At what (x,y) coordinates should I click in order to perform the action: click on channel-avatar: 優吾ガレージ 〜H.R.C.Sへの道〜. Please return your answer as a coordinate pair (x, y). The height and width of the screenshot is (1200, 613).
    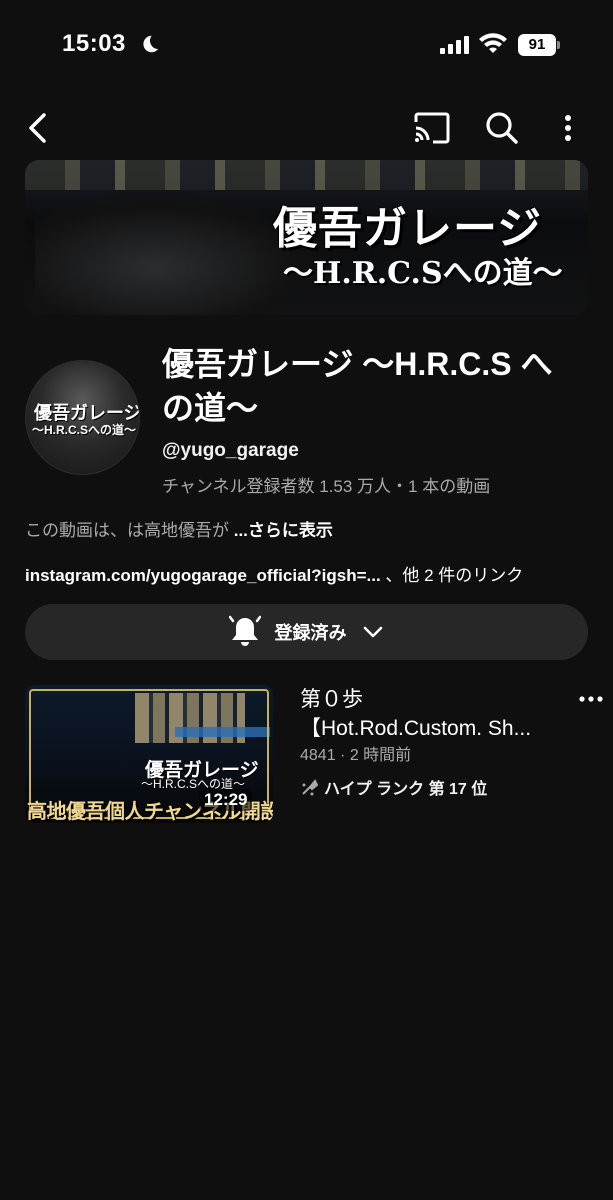
    Looking at the image, I should click on (82, 417).